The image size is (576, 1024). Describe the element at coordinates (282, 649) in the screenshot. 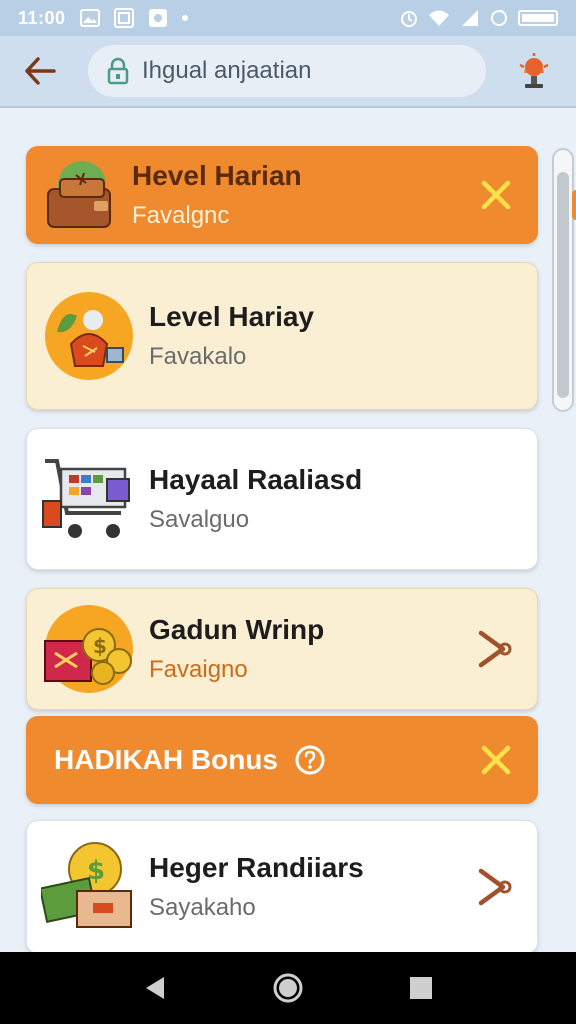

I see `list-item-gadun-wrinp: $ Gadun Wrinp Favaigno` at that location.